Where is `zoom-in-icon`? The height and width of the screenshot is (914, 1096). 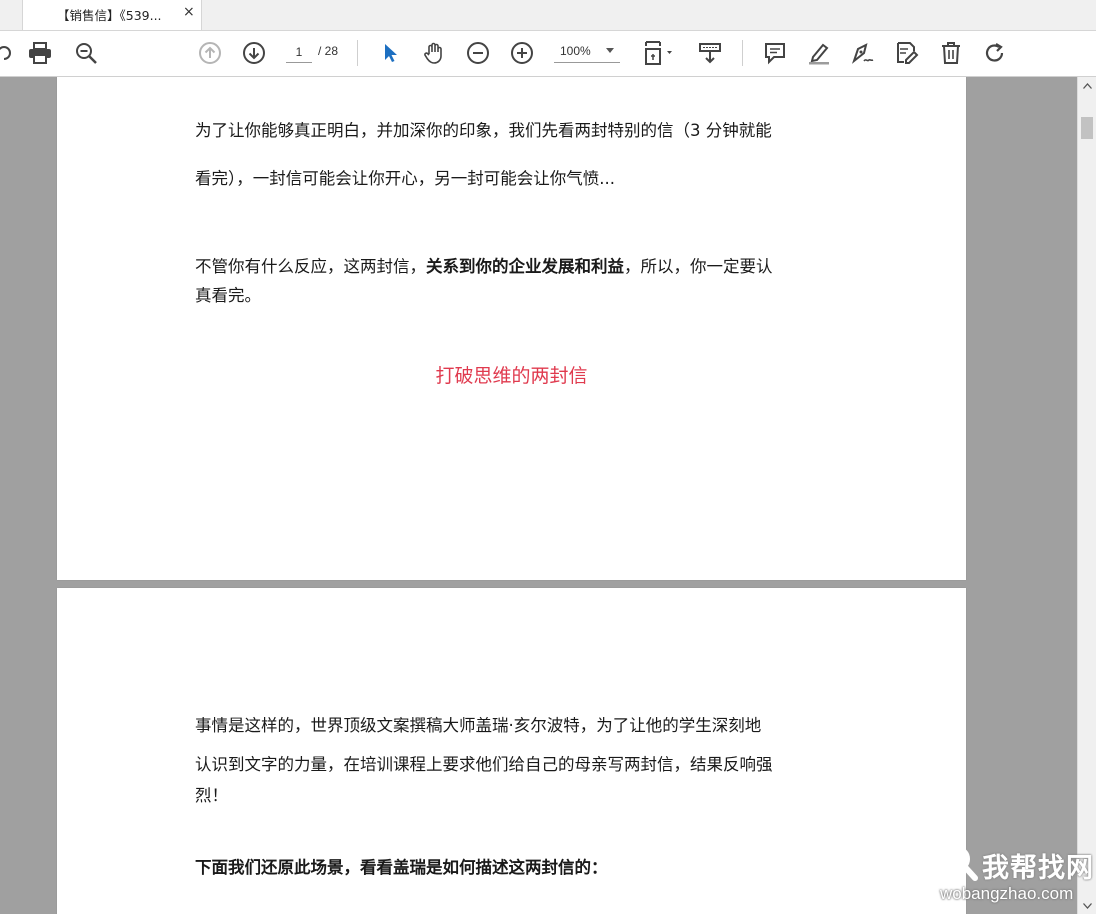
zoom-in-icon is located at coordinates (522, 53).